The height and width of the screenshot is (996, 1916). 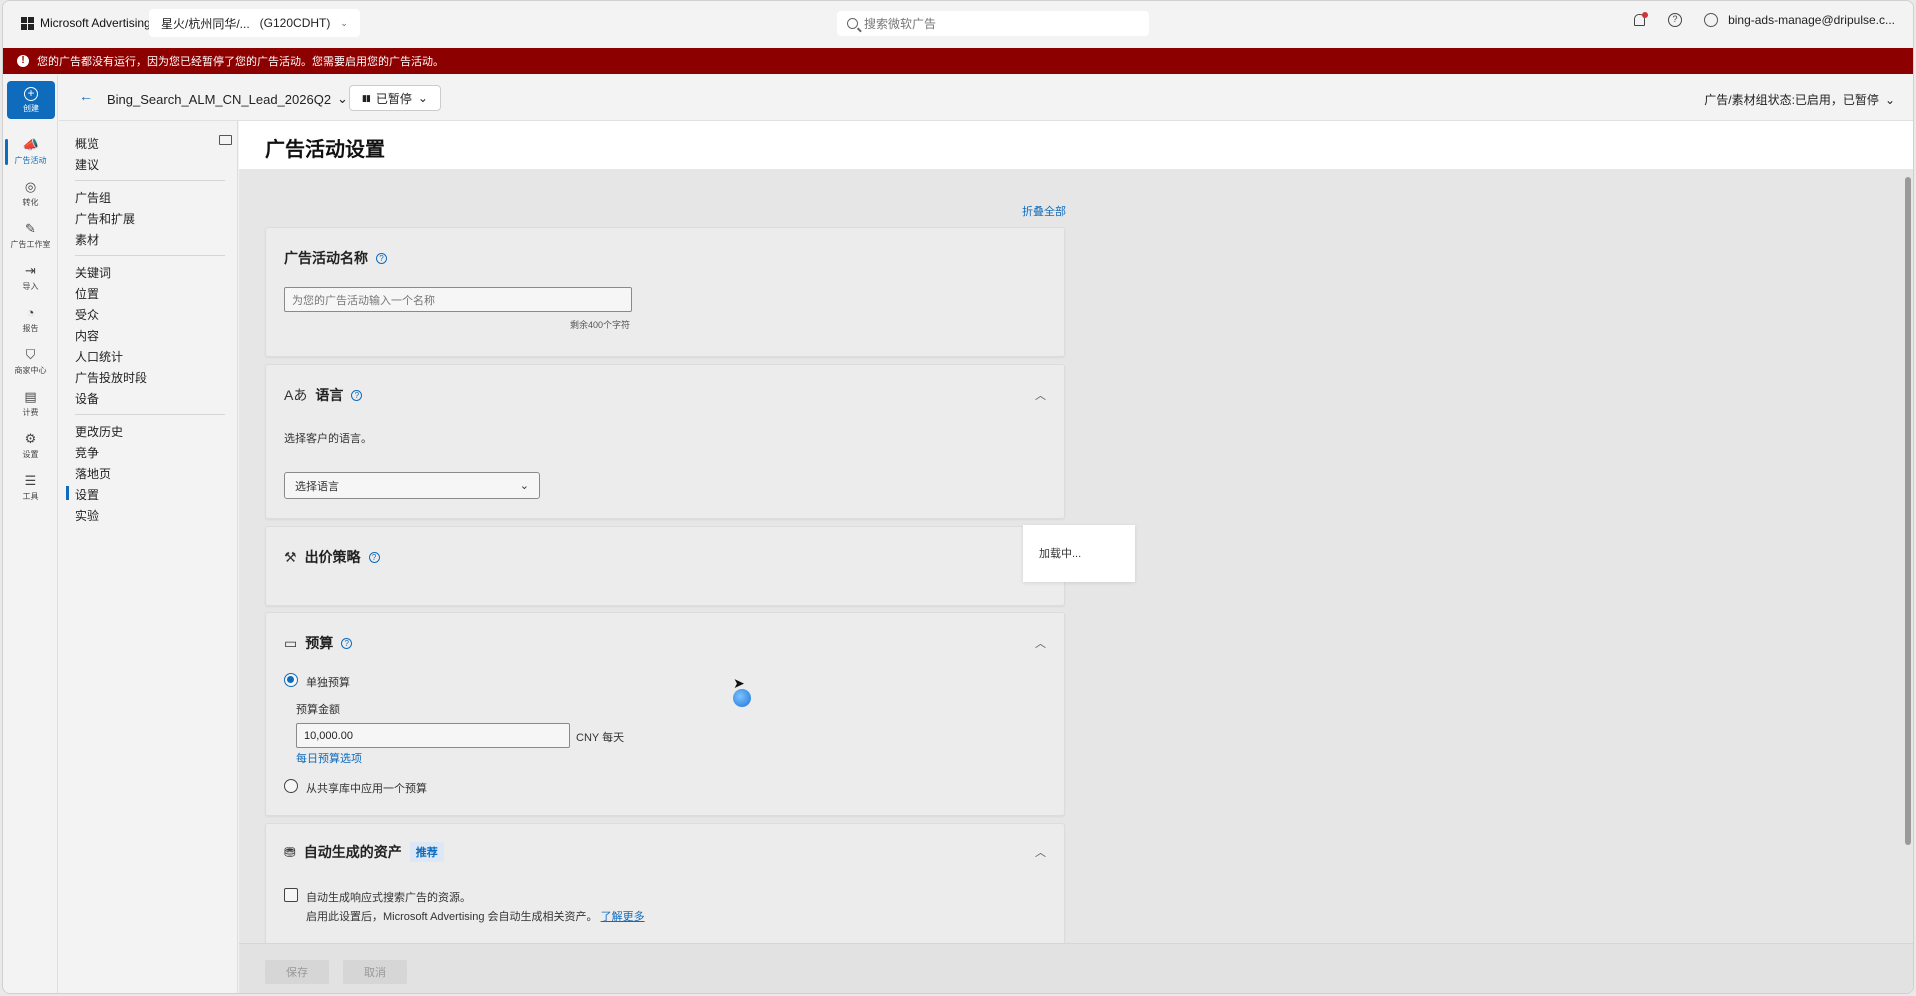 What do you see at coordinates (993, 23) in the screenshot?
I see `search-box: 搜索微软广告` at bounding box center [993, 23].